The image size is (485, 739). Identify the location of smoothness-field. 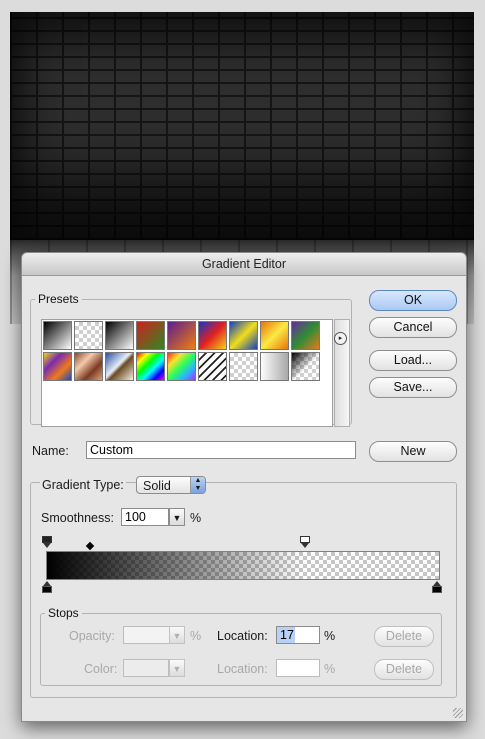
(145, 517).